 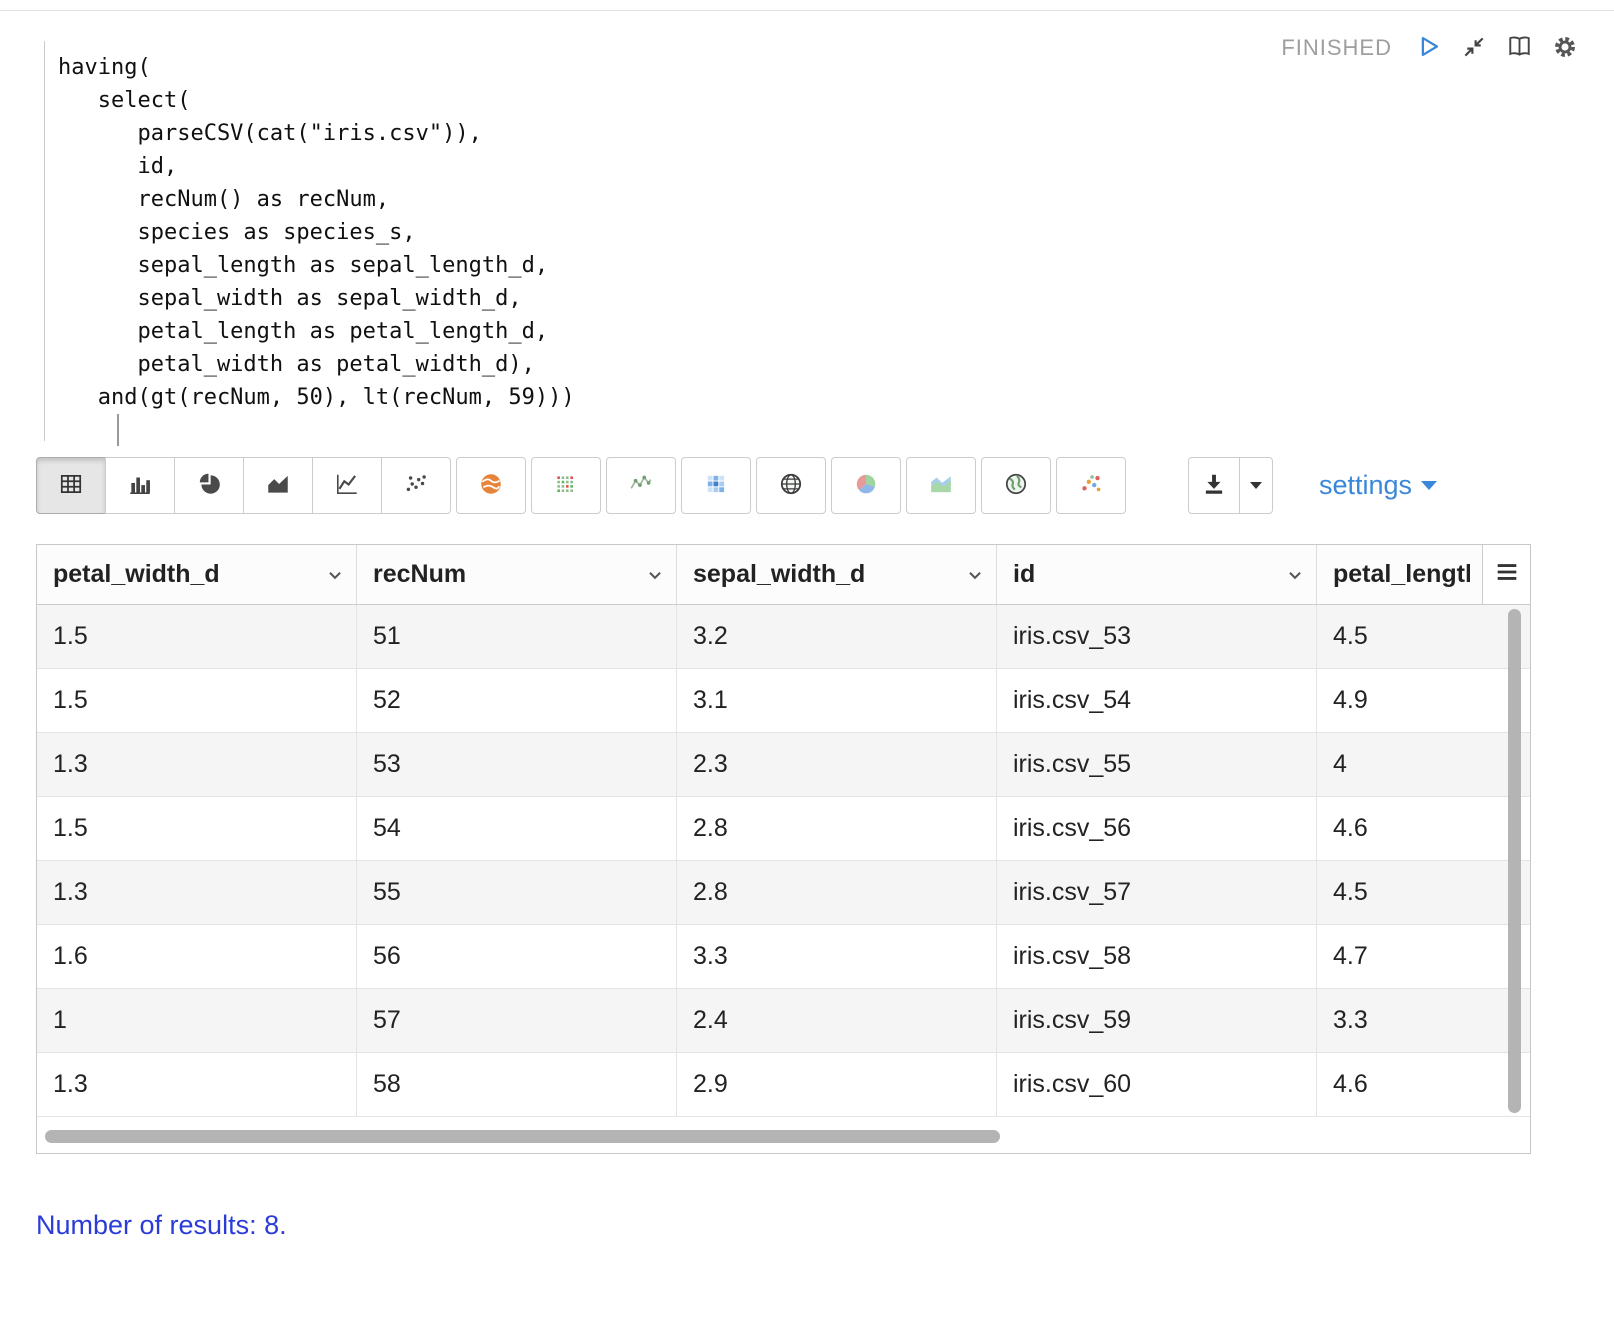 I want to click on horizontal-scrollbar, so click(x=522, y=1136).